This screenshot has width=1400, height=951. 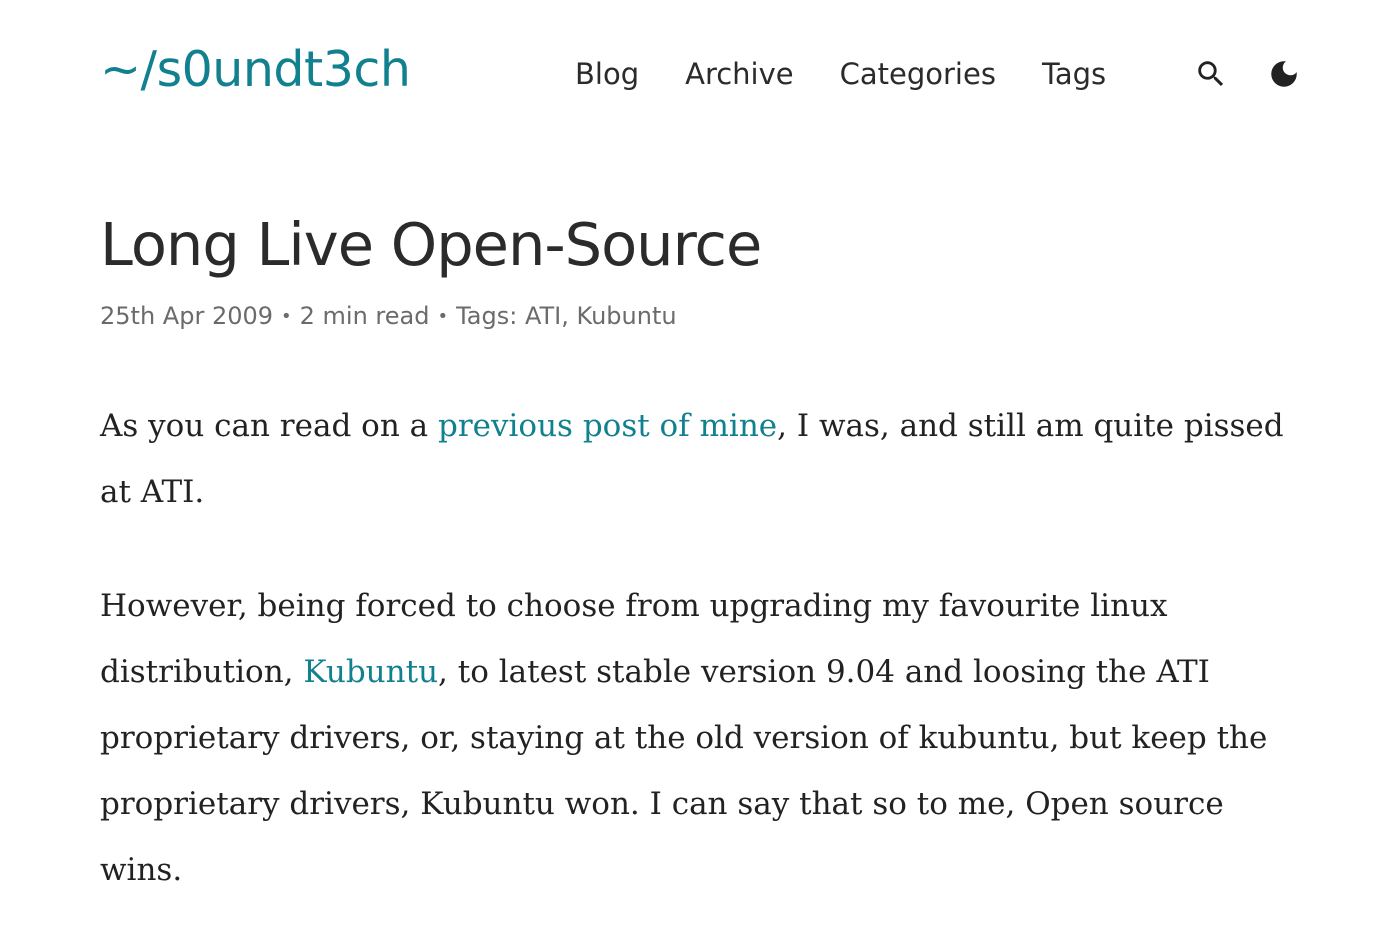 What do you see at coordinates (1074, 74) in the screenshot?
I see `nav-tags: Tags` at bounding box center [1074, 74].